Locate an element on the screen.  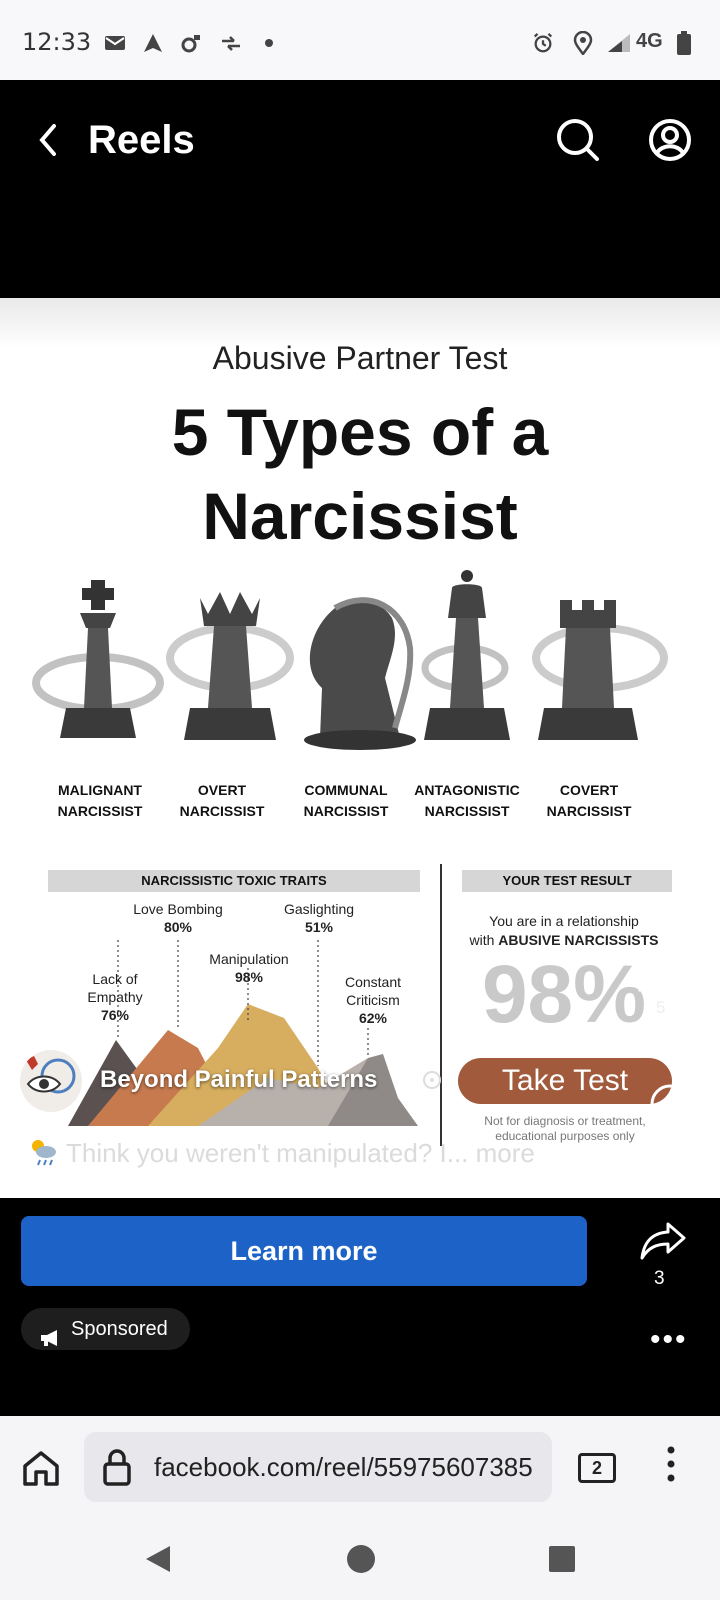
piece-label-line: COMMUNAL is located at coordinates (346, 790).